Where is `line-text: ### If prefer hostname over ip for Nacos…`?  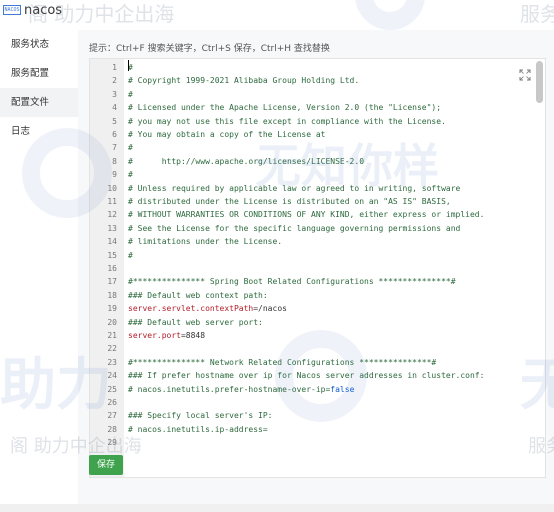 line-text: ### If prefer hostname over ip for Nacos… is located at coordinates (306, 376).